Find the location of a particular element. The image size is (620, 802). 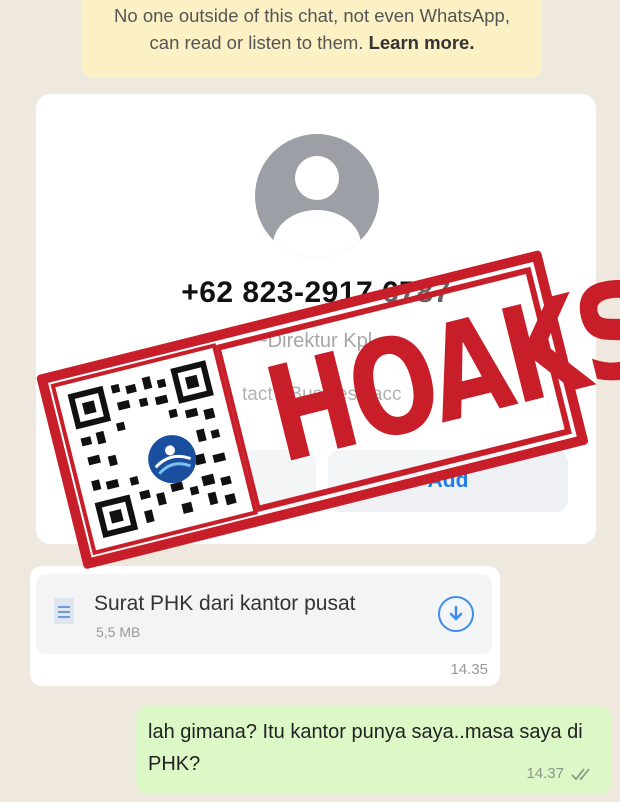

encryption-notice-line2: can read or listen to them. is located at coordinates (256, 42).